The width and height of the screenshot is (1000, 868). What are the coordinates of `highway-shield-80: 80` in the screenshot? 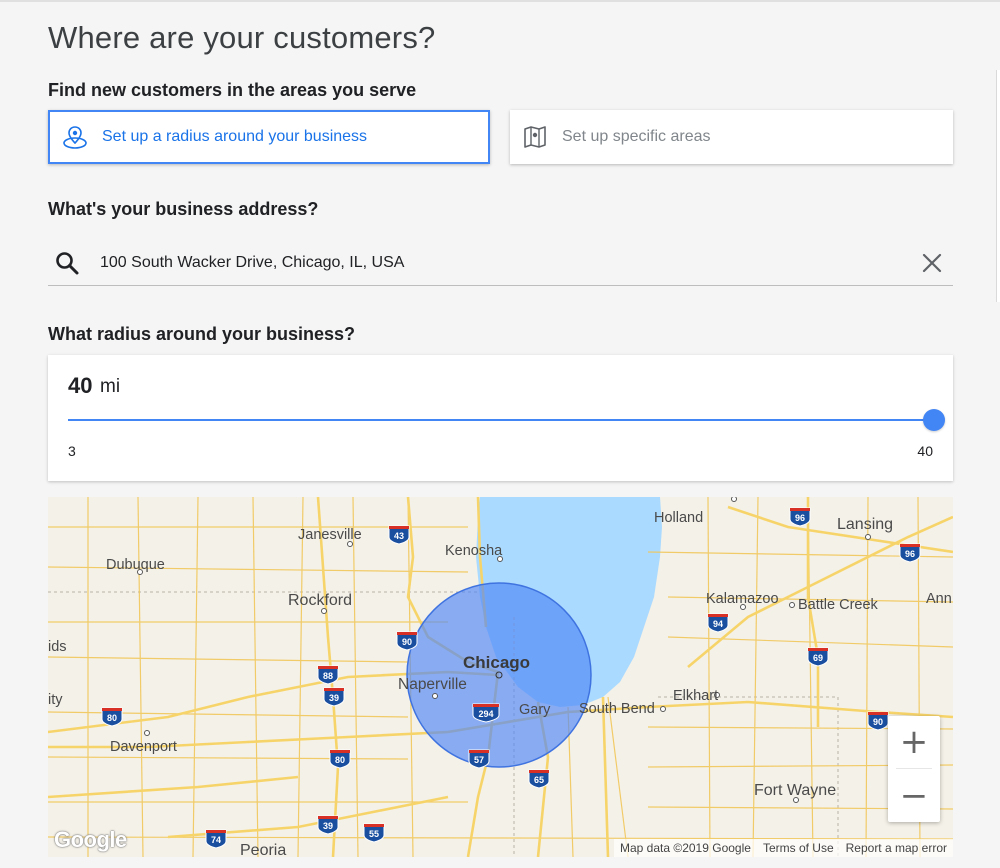 It's located at (112, 717).